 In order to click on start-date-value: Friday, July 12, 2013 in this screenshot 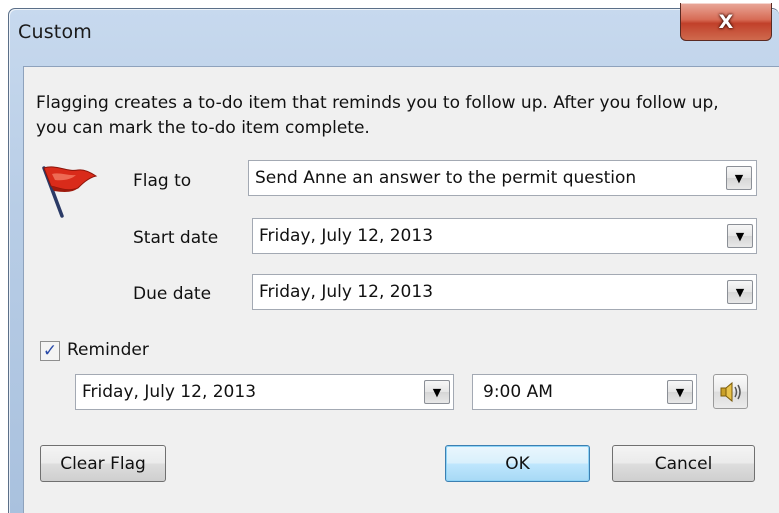, I will do `click(346, 236)`.